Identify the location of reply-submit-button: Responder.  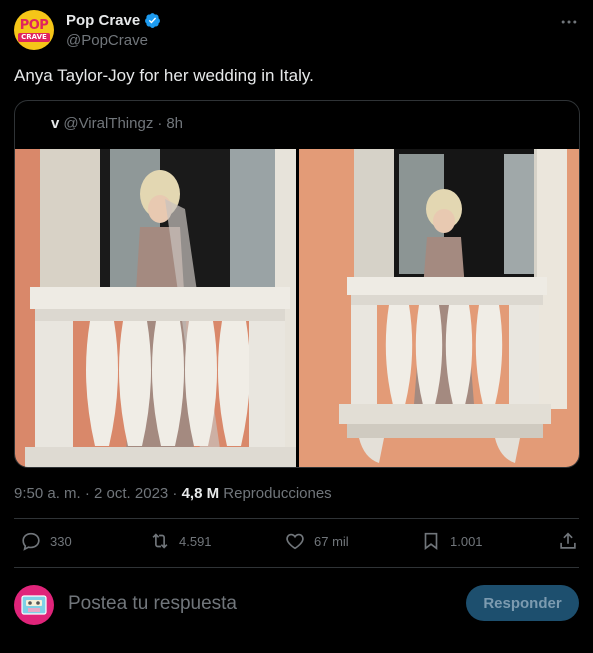
(522, 603).